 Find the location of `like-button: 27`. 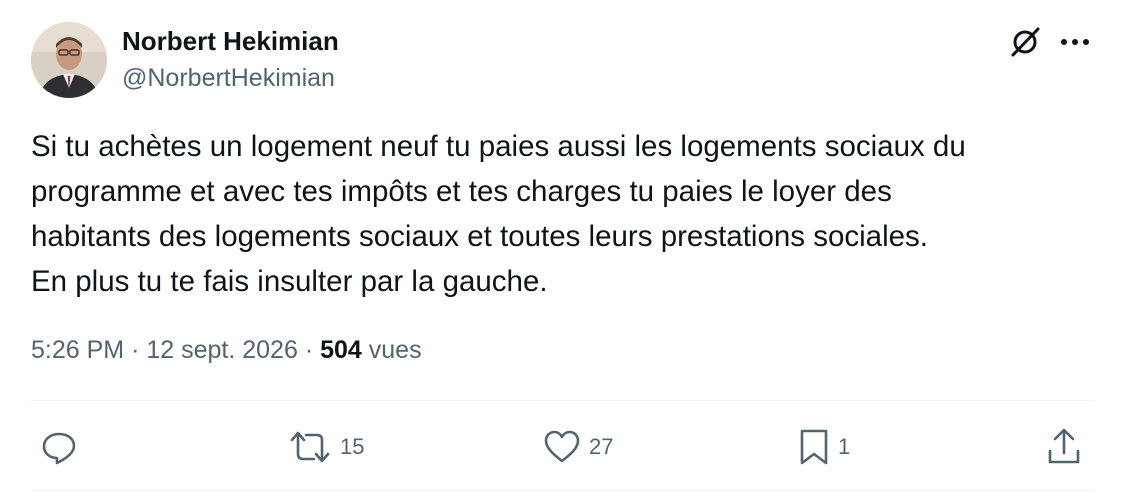

like-button: 27 is located at coordinates (578, 447).